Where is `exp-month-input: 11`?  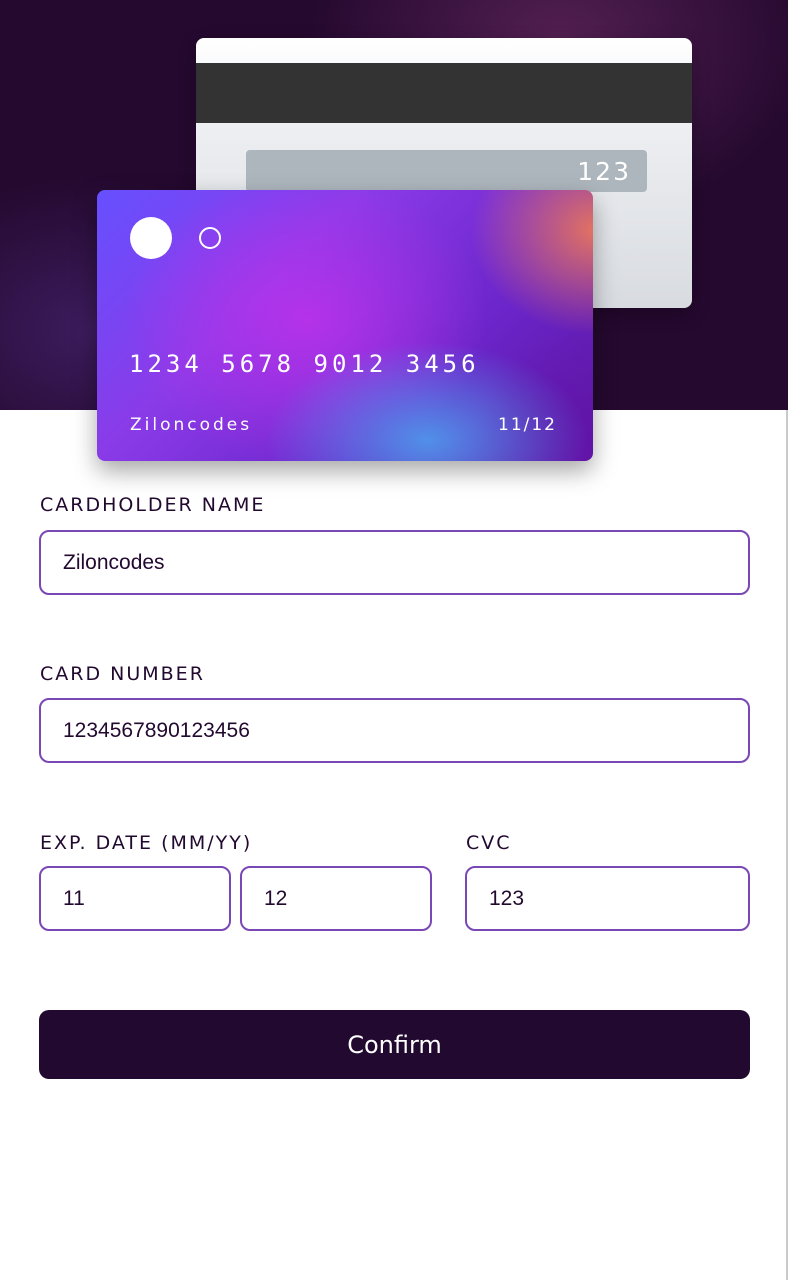 exp-month-input: 11 is located at coordinates (135, 898).